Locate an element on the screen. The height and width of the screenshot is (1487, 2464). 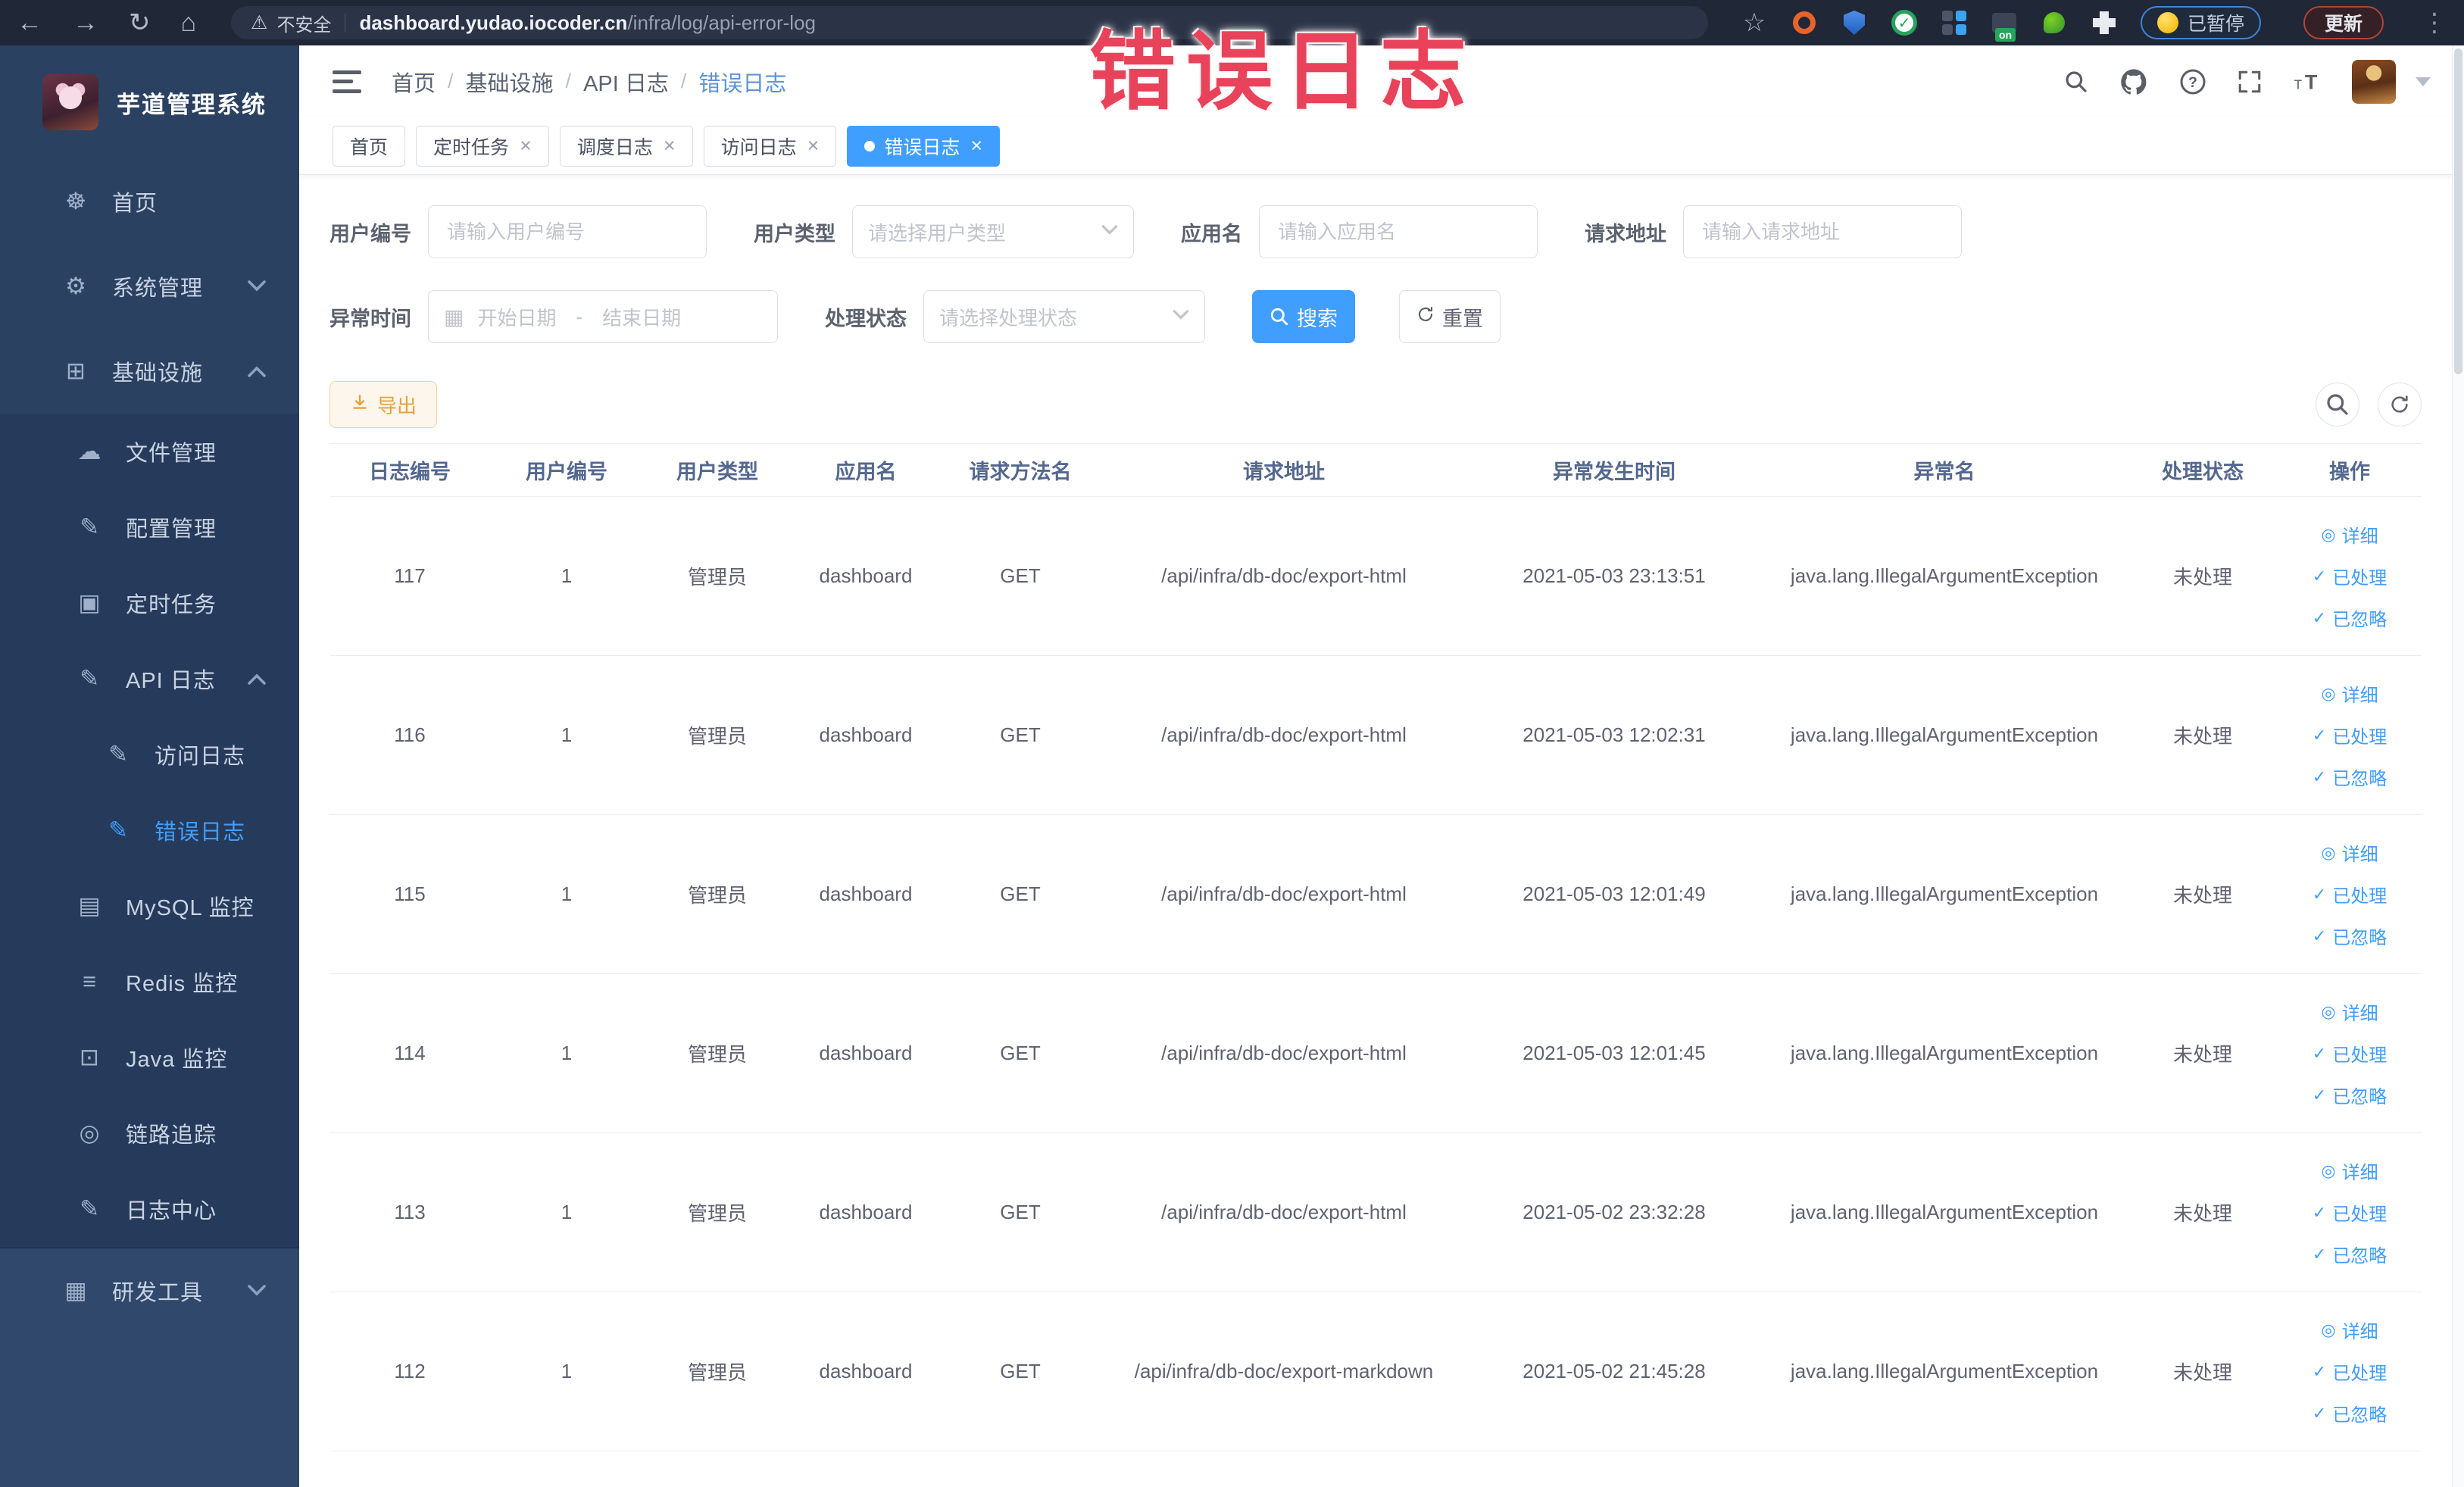
sidebar-item-研发工具: ▦ 研发工具 is located at coordinates (149, 1290).